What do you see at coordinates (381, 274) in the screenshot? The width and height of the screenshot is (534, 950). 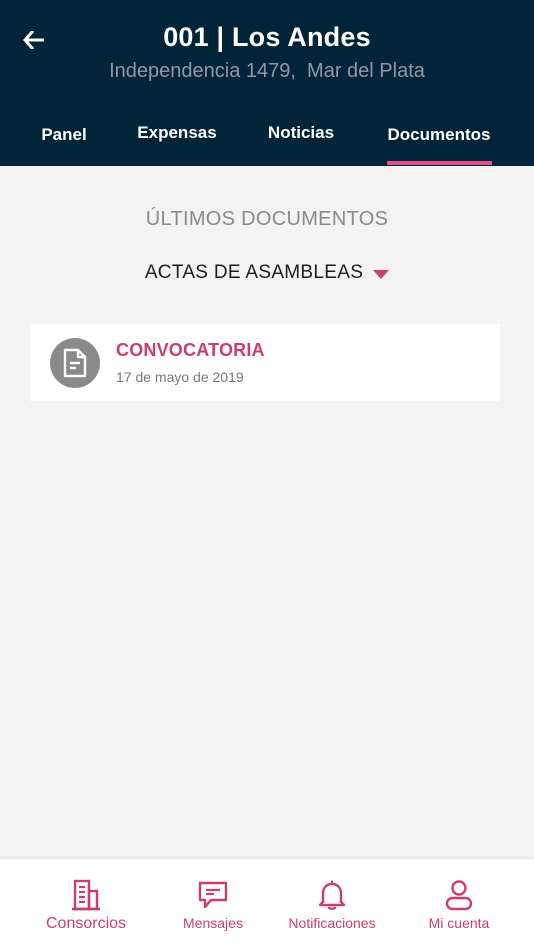 I see `caret-down-icon` at bounding box center [381, 274].